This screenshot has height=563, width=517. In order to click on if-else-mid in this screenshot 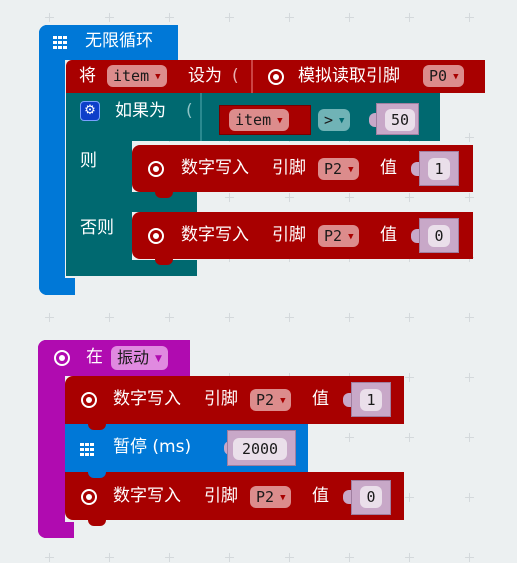, I will do `click(131, 202)`.